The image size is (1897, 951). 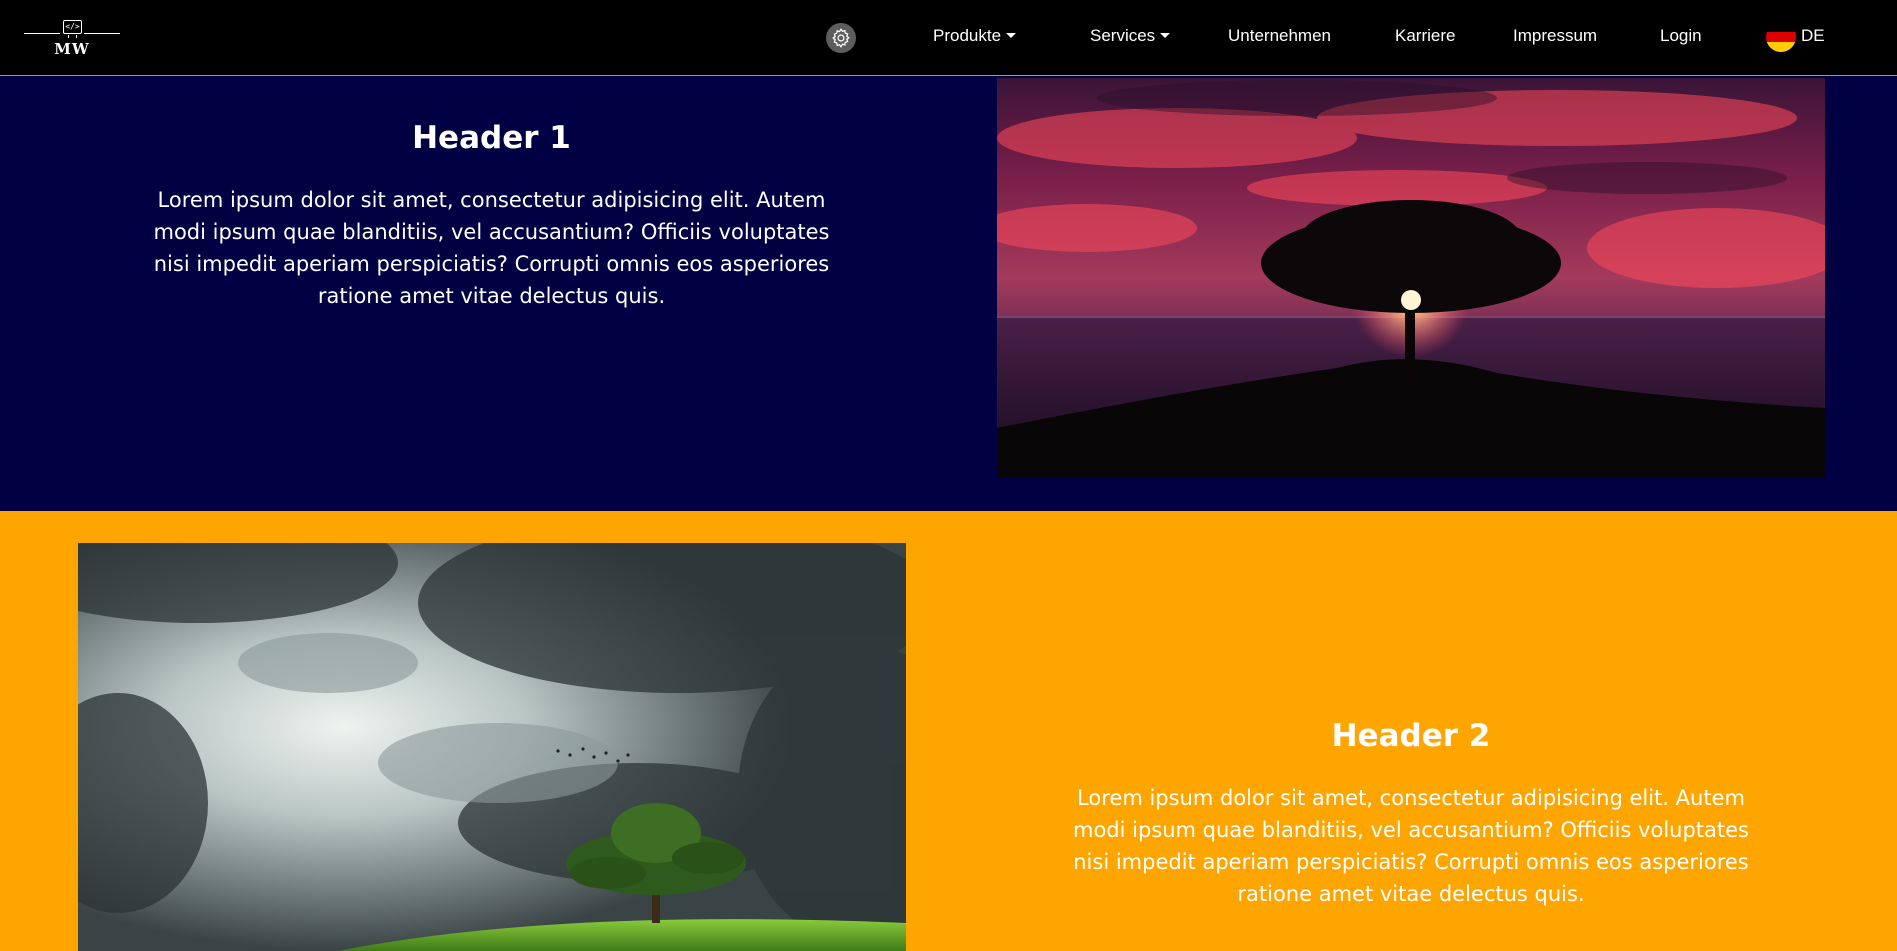 I want to click on nav-impressum: Impressum, so click(x=1555, y=36).